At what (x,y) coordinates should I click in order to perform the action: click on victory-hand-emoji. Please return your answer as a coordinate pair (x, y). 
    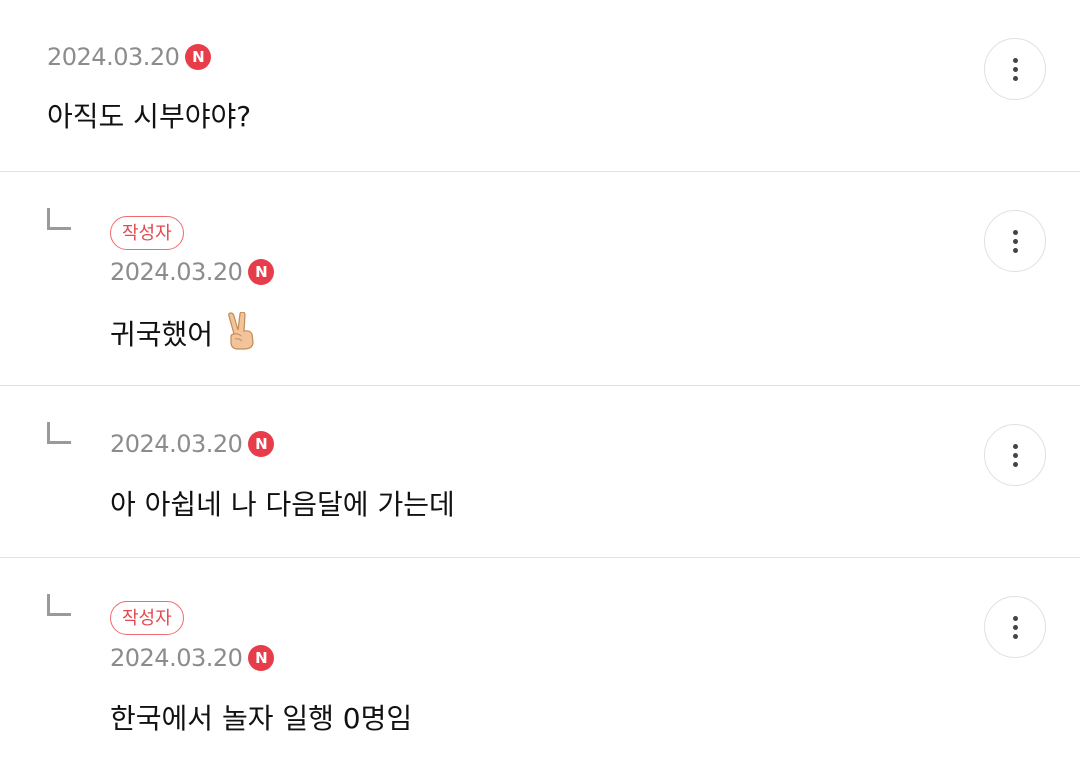
    Looking at the image, I should click on (241, 334).